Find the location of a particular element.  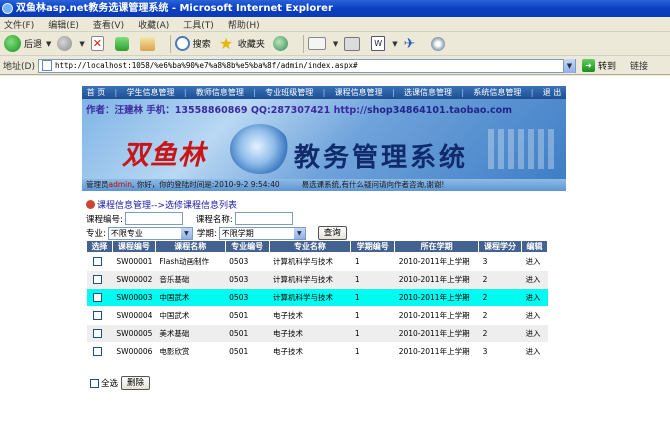

messenger-icon: ✈ is located at coordinates (409, 43).